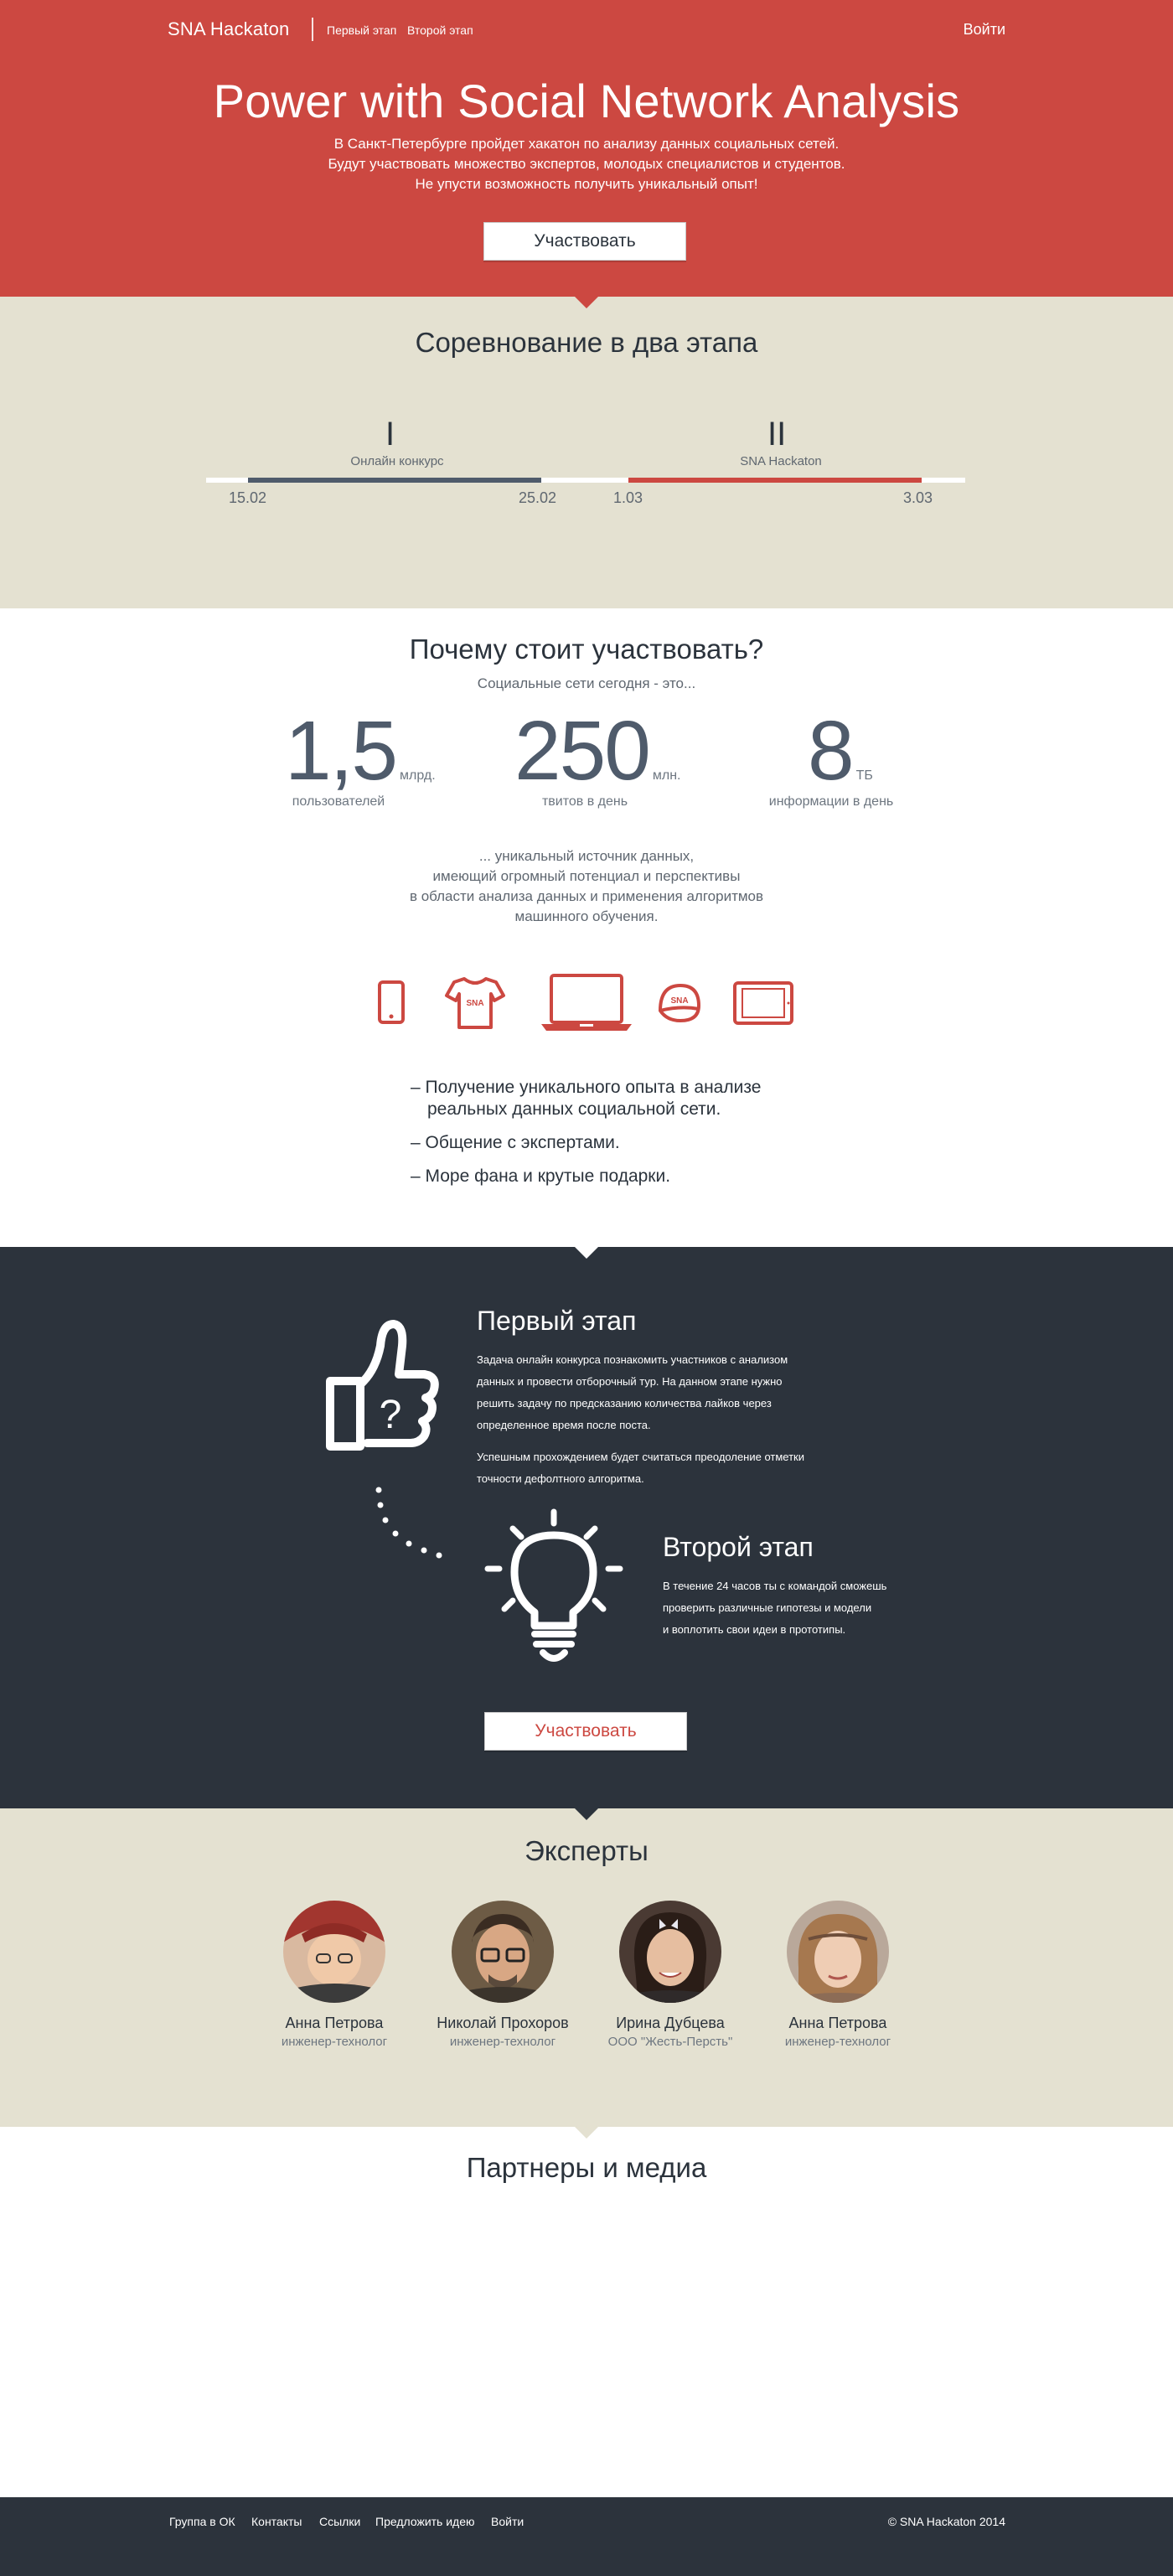  Describe the element at coordinates (918, 498) in the screenshot. I see `stage2-end-date: 3.03` at that location.